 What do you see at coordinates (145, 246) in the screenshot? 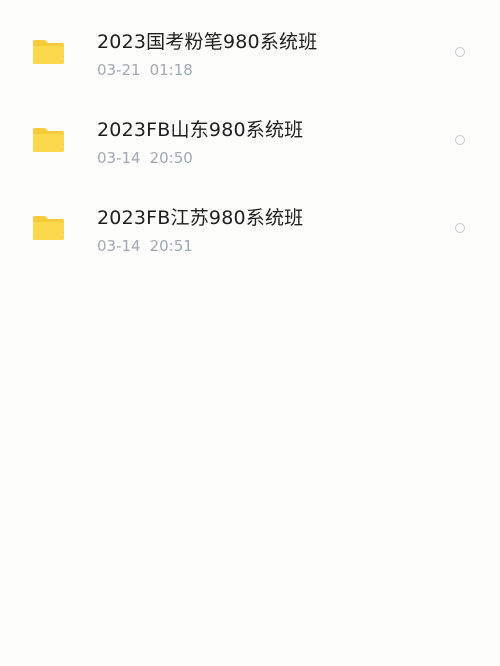
I see `file-modified-datetime: 03-14 20:51` at bounding box center [145, 246].